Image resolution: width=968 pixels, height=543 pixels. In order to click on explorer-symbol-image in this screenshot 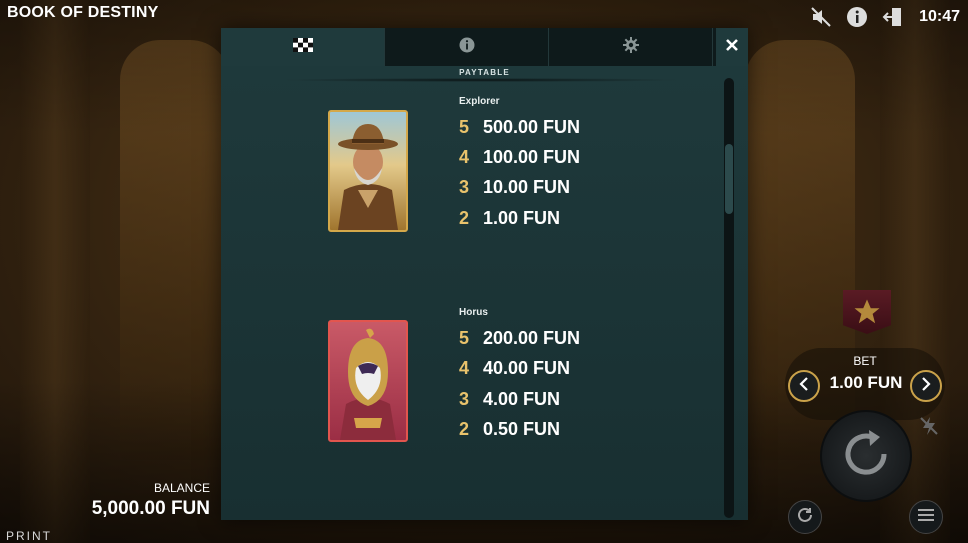, I will do `click(368, 171)`.